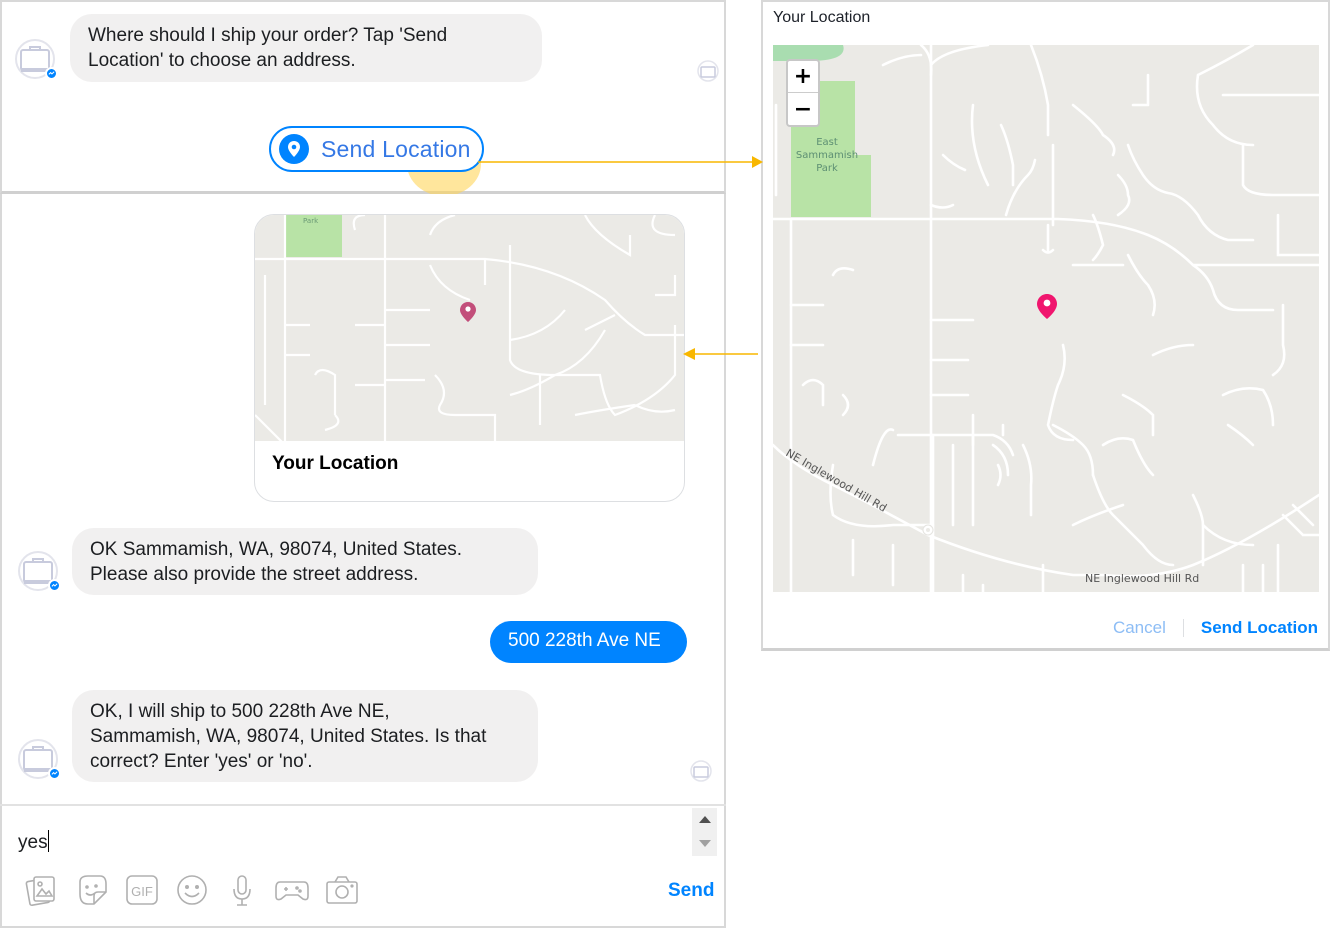  I want to click on scroll-down-arrow-icon, so click(705, 843).